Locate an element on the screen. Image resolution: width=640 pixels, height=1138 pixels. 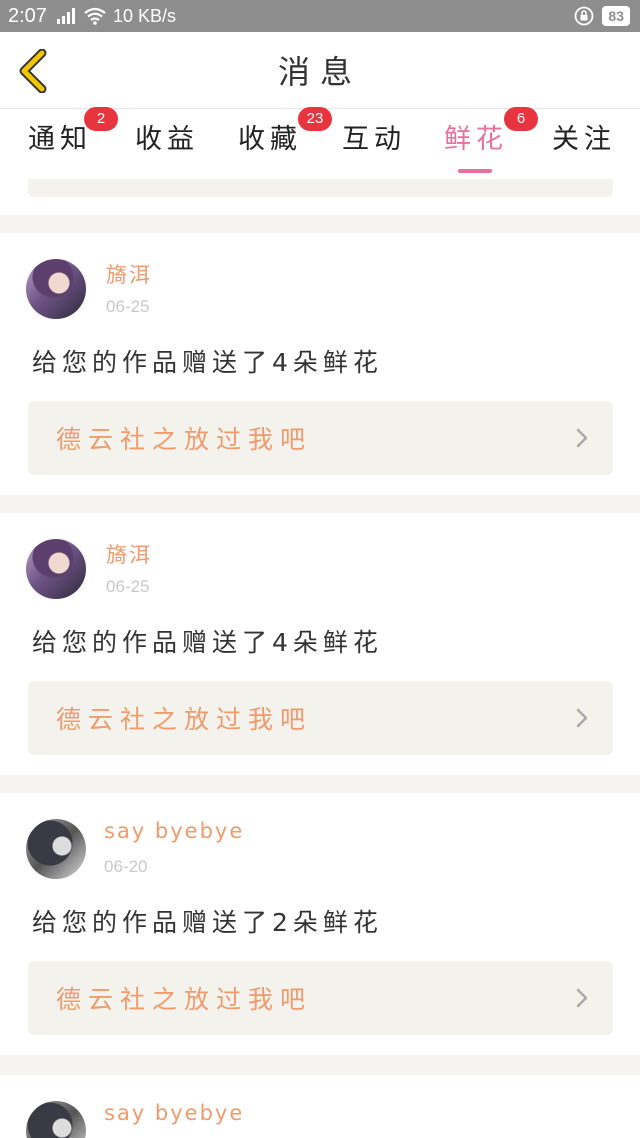
tab-flowers: 鲜花 6 is located at coordinates (491, 140).